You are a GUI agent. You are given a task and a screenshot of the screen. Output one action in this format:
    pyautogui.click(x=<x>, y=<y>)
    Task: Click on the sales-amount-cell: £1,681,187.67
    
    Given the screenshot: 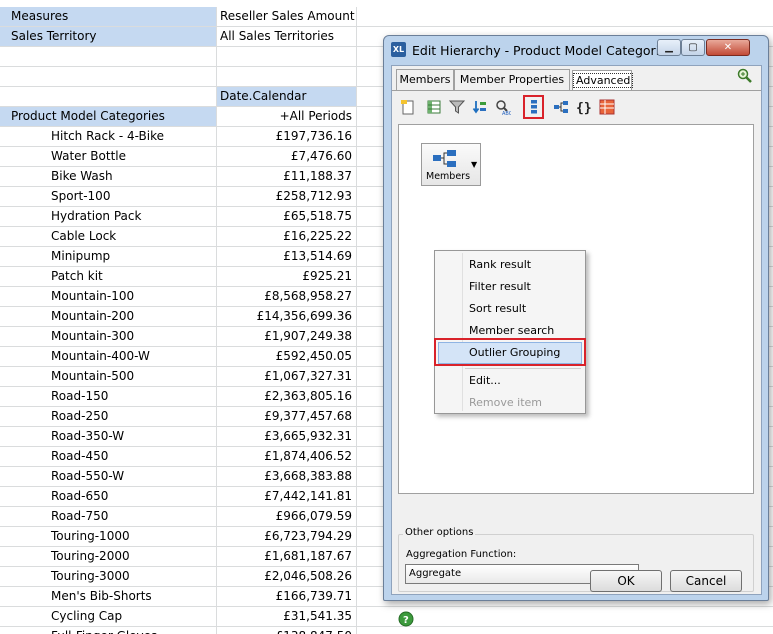 What is the action you would take?
    pyautogui.click(x=287, y=556)
    